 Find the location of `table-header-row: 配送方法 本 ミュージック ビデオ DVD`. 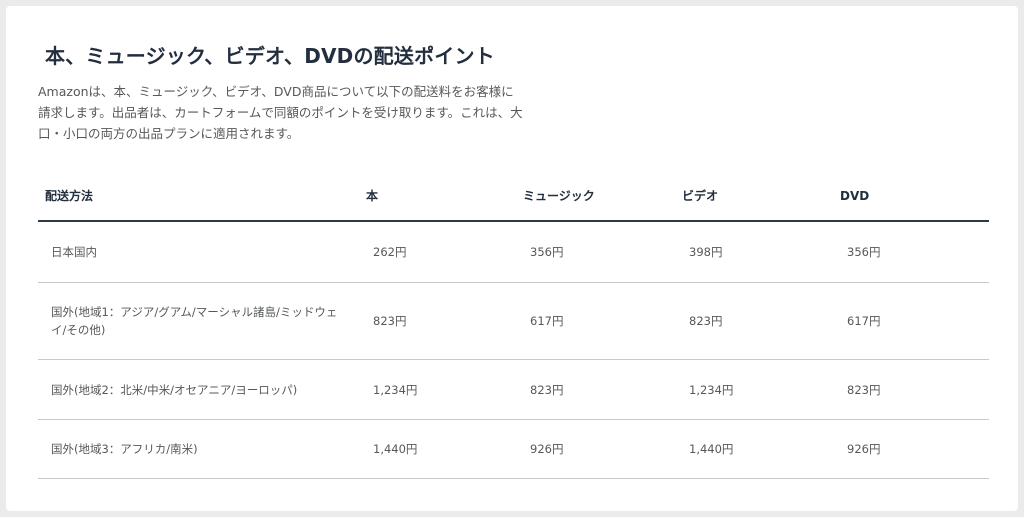

table-header-row: 配送方法 本 ミュージック ビデオ DVD is located at coordinates (513, 196).